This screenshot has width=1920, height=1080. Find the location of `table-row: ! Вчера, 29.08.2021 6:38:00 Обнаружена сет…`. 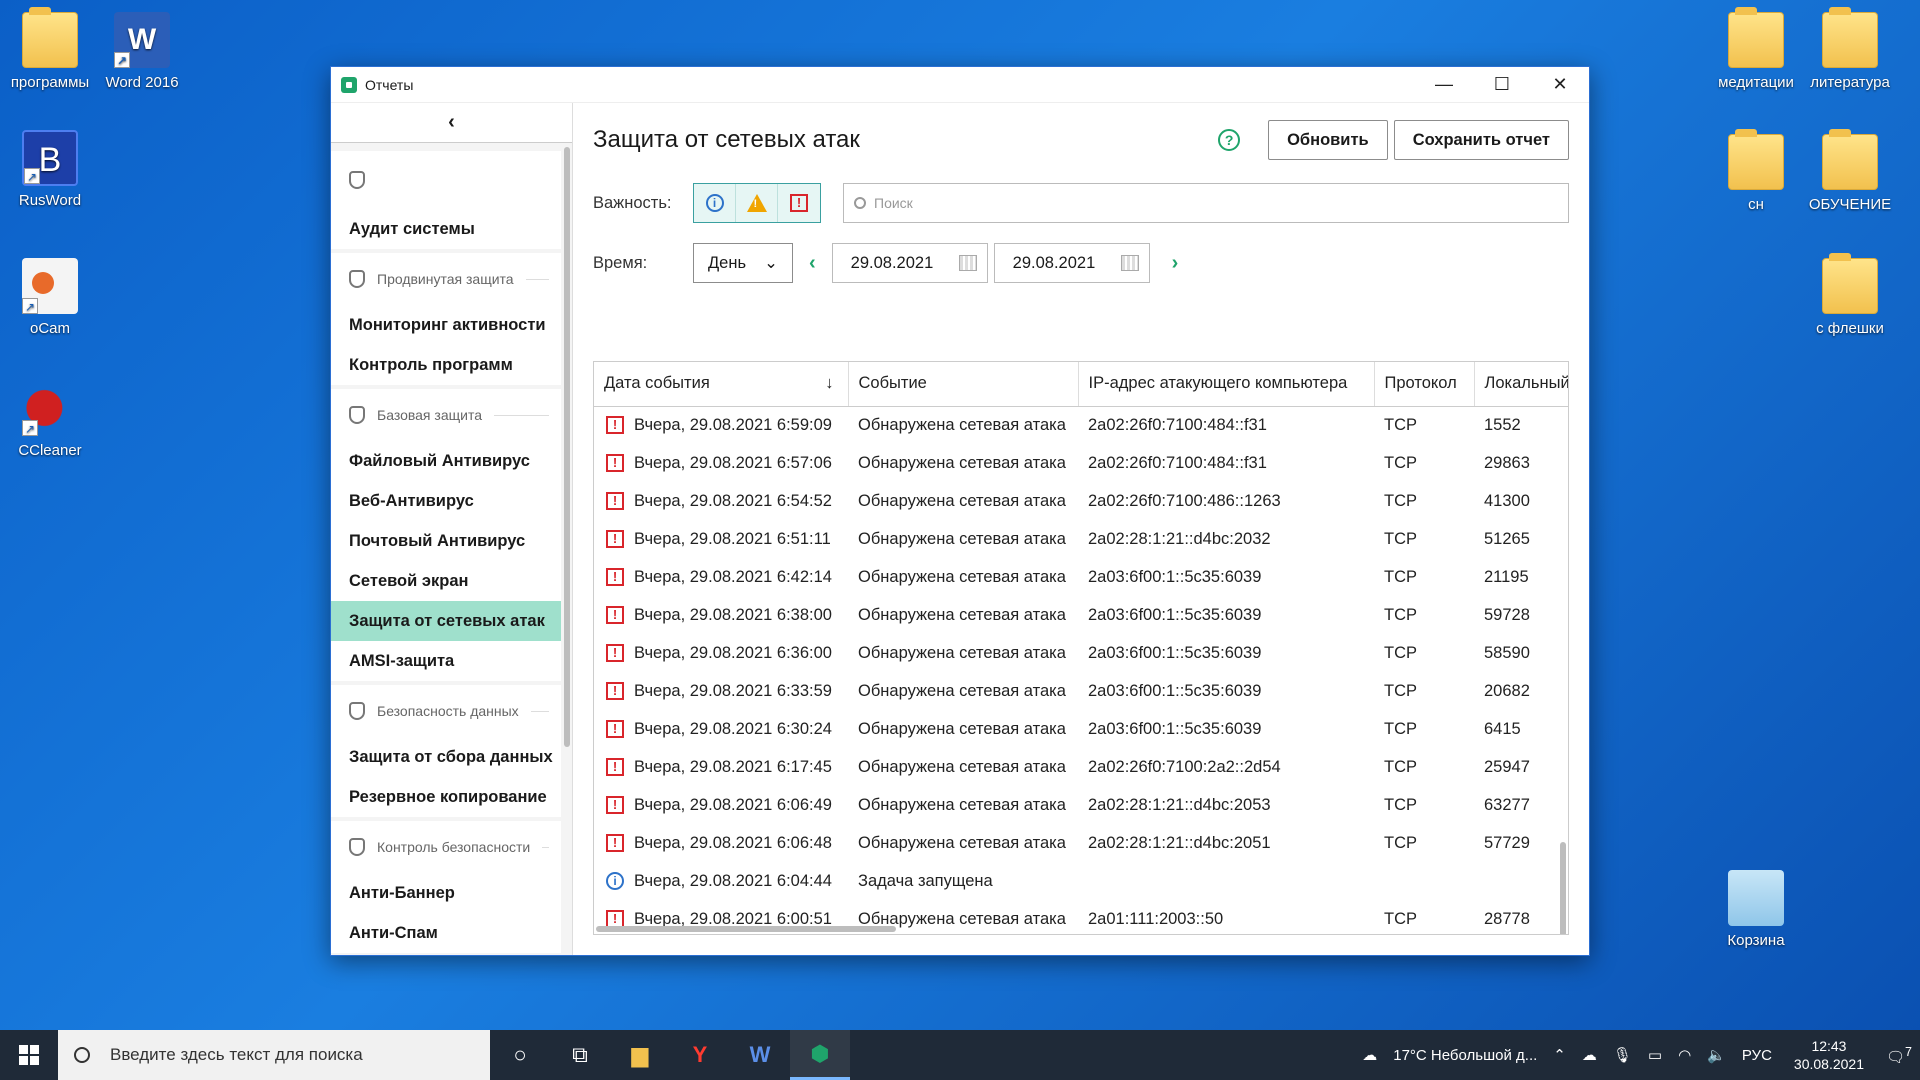

table-row: ! Вчера, 29.08.2021 6:38:00 Обнаружена сет… is located at coordinates (1081, 615).